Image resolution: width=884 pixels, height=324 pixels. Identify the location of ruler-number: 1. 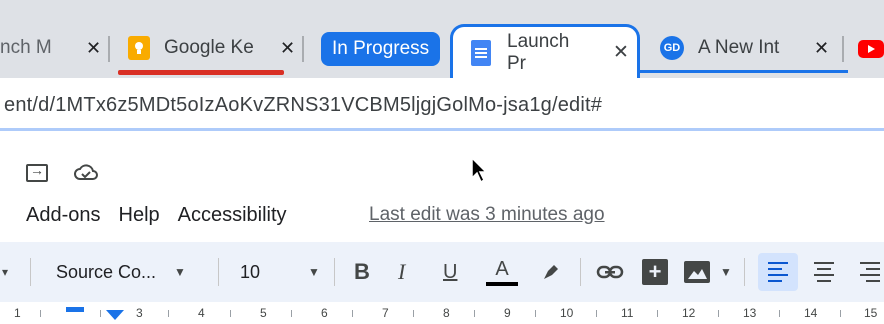
(17, 313).